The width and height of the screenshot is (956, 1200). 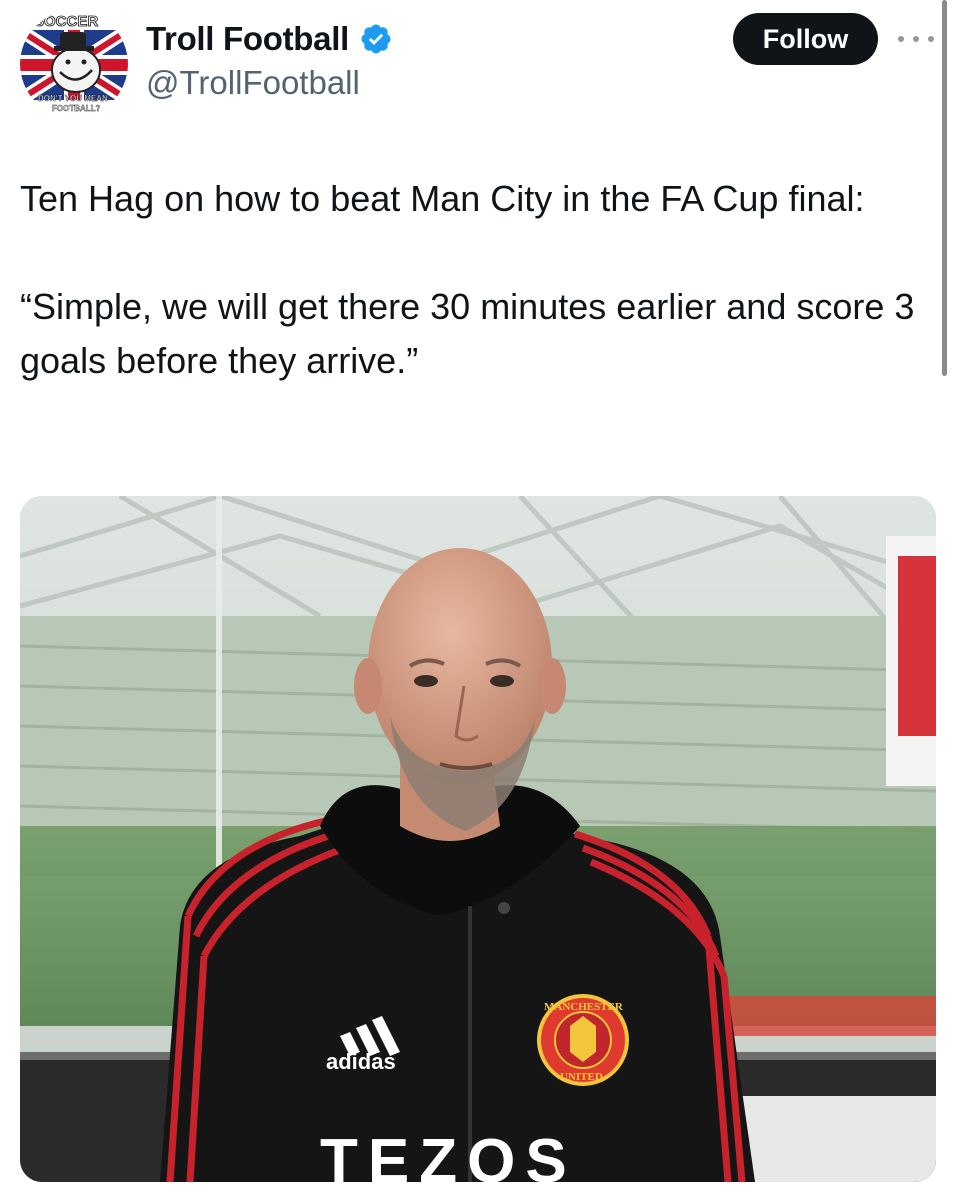 I want to click on avatar-logo: SOCCER DON'T YOU MEAN FOOTBALL?, so click(x=74, y=64).